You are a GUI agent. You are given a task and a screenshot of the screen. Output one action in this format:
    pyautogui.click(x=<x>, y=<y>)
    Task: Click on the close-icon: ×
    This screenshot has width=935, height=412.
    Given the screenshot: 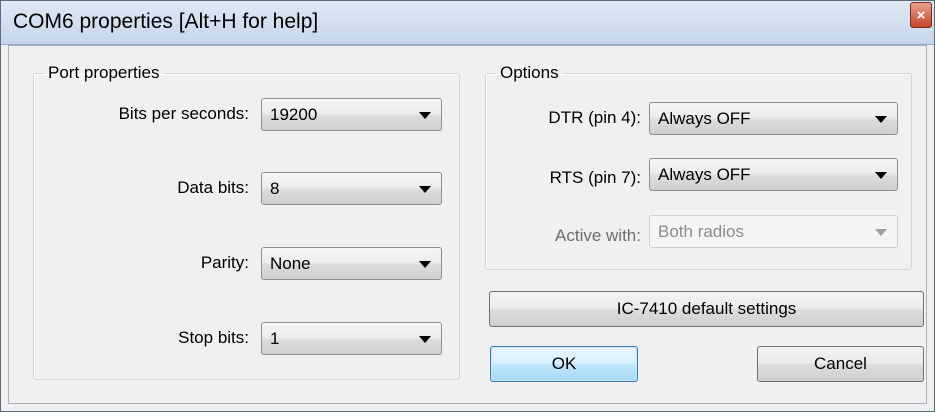 What is the action you would take?
    pyautogui.click(x=921, y=15)
    